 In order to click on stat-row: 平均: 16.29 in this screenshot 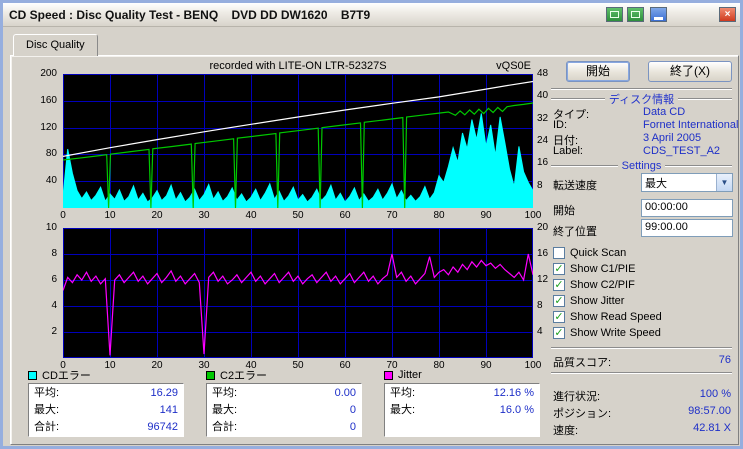, I will do `click(106, 393)`.